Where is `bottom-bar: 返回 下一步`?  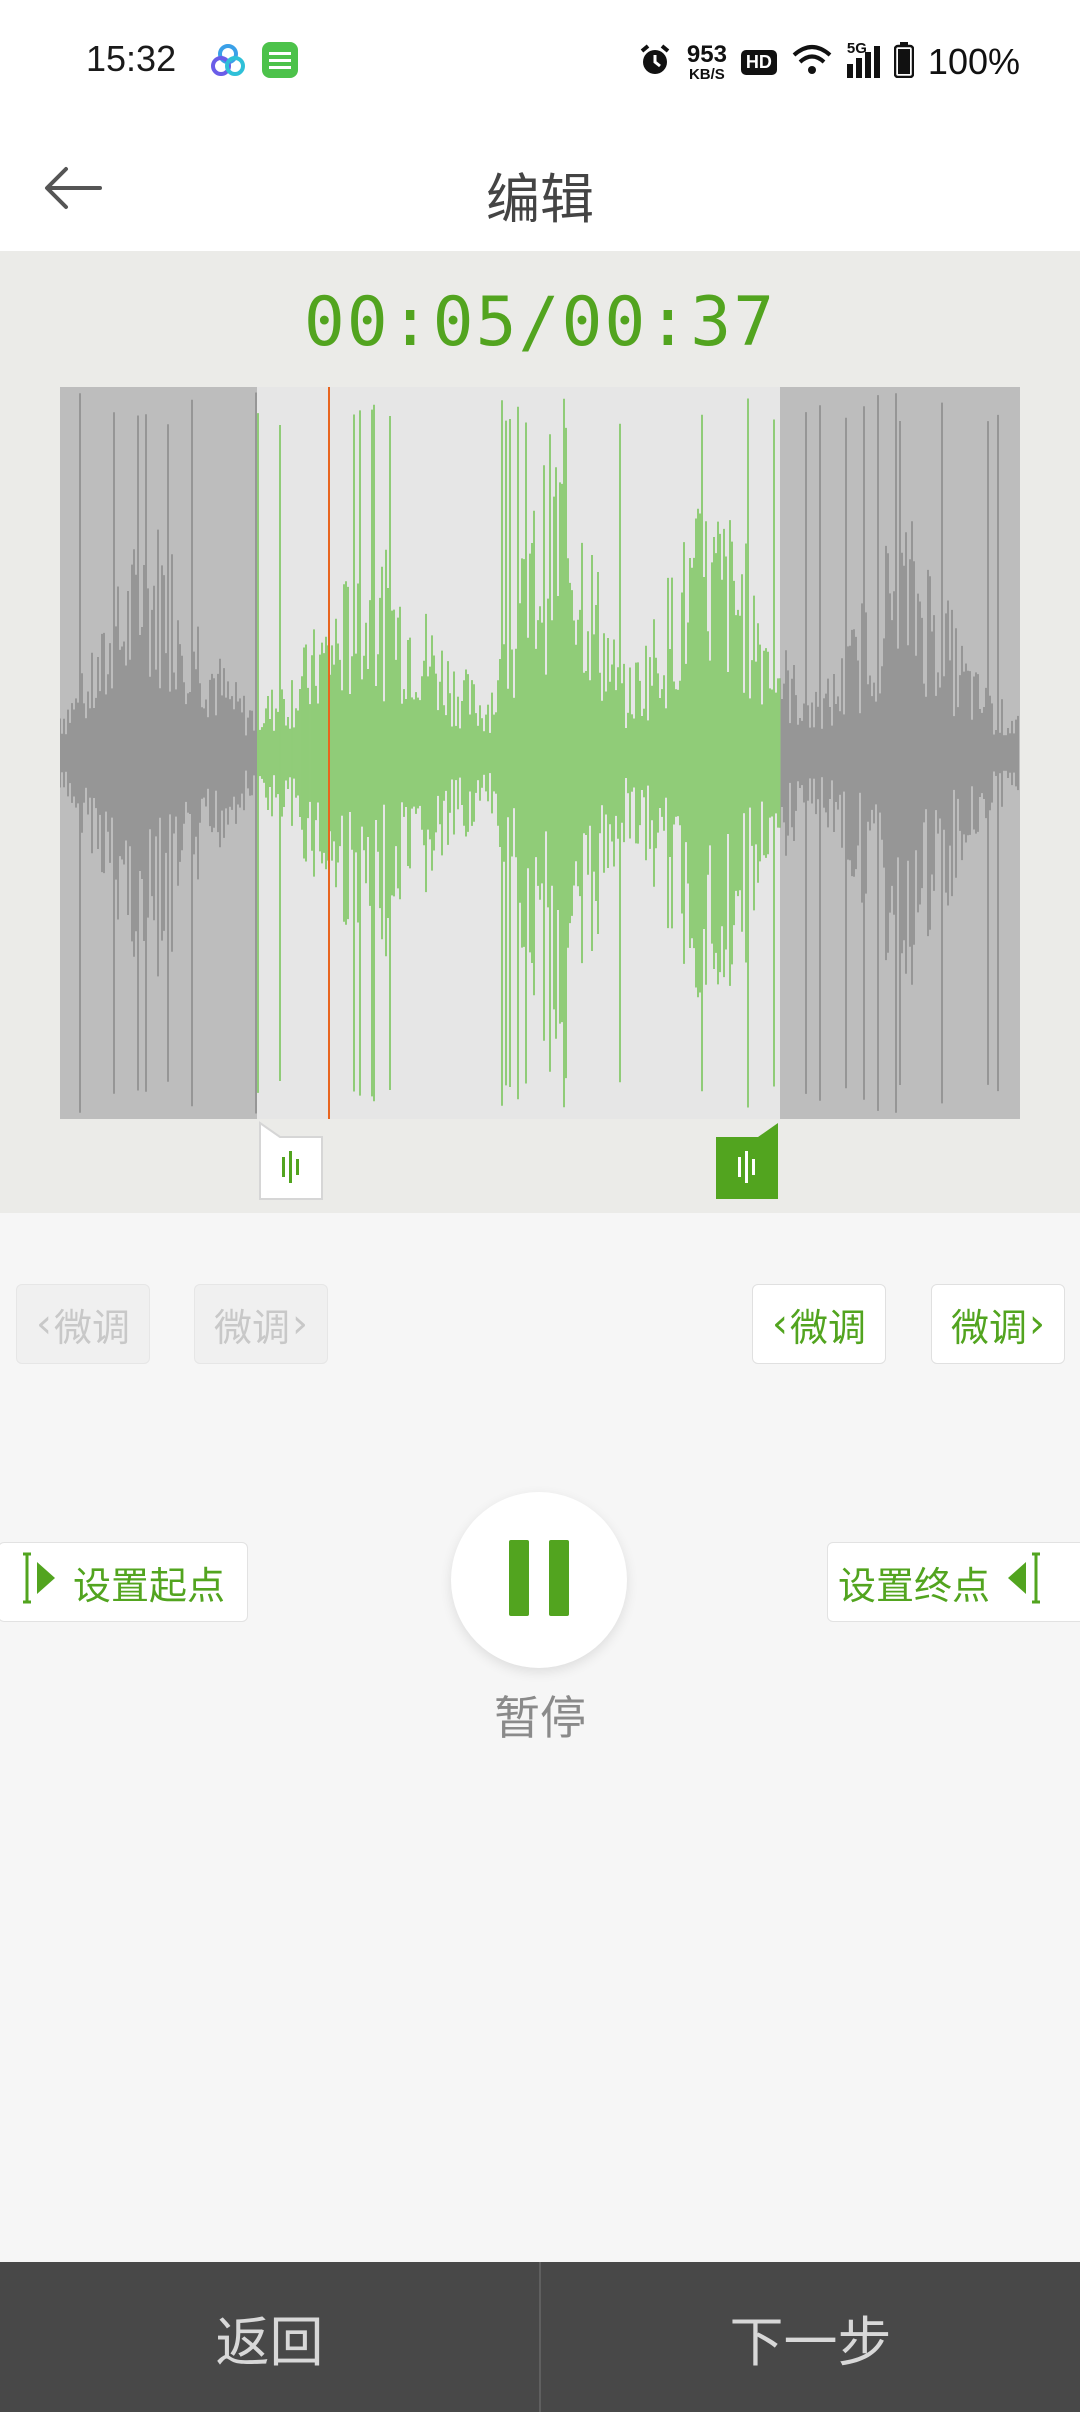
bottom-bar: 返回 下一步 is located at coordinates (540, 2337).